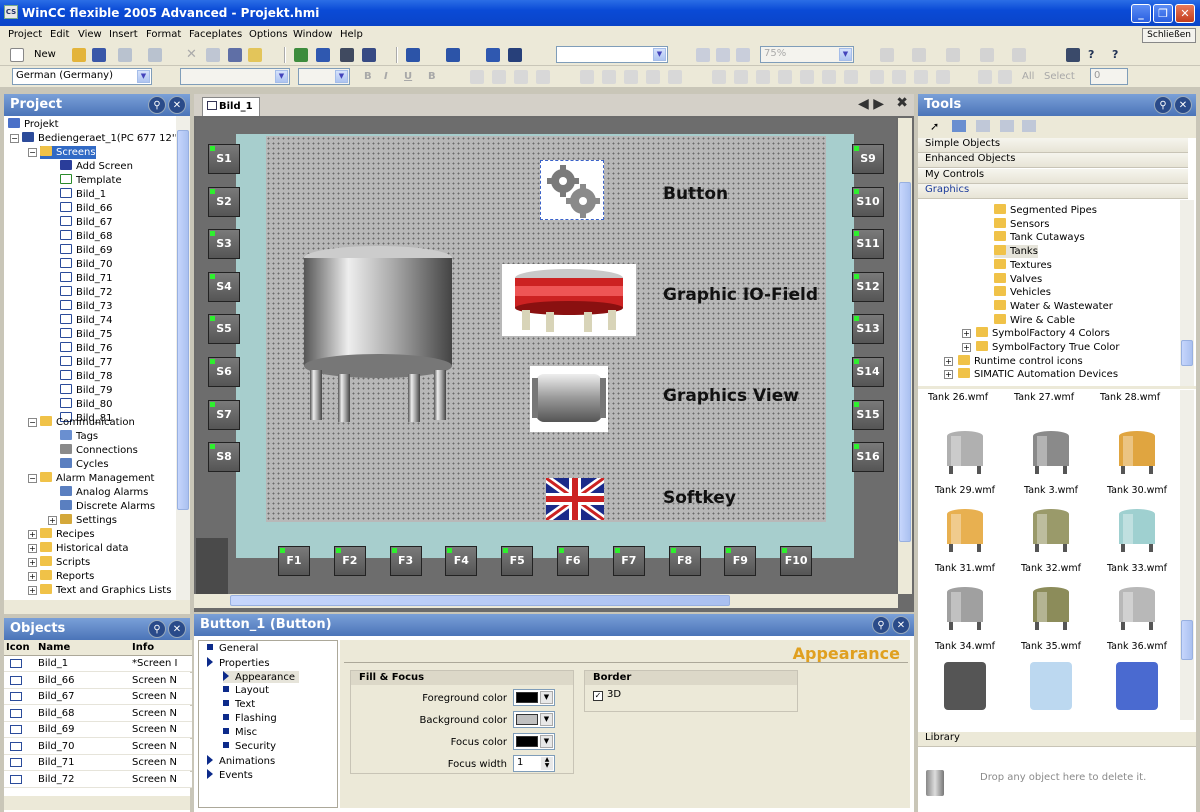 This screenshot has height=812, width=1200. I want to click on zoom-combo: 75% ▼, so click(807, 54).